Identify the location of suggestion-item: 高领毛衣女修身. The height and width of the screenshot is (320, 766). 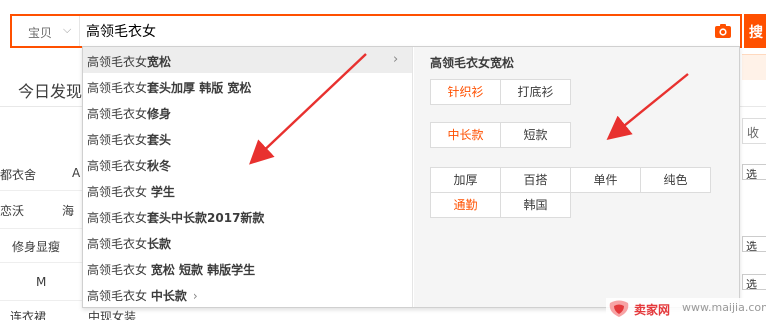
(247, 112).